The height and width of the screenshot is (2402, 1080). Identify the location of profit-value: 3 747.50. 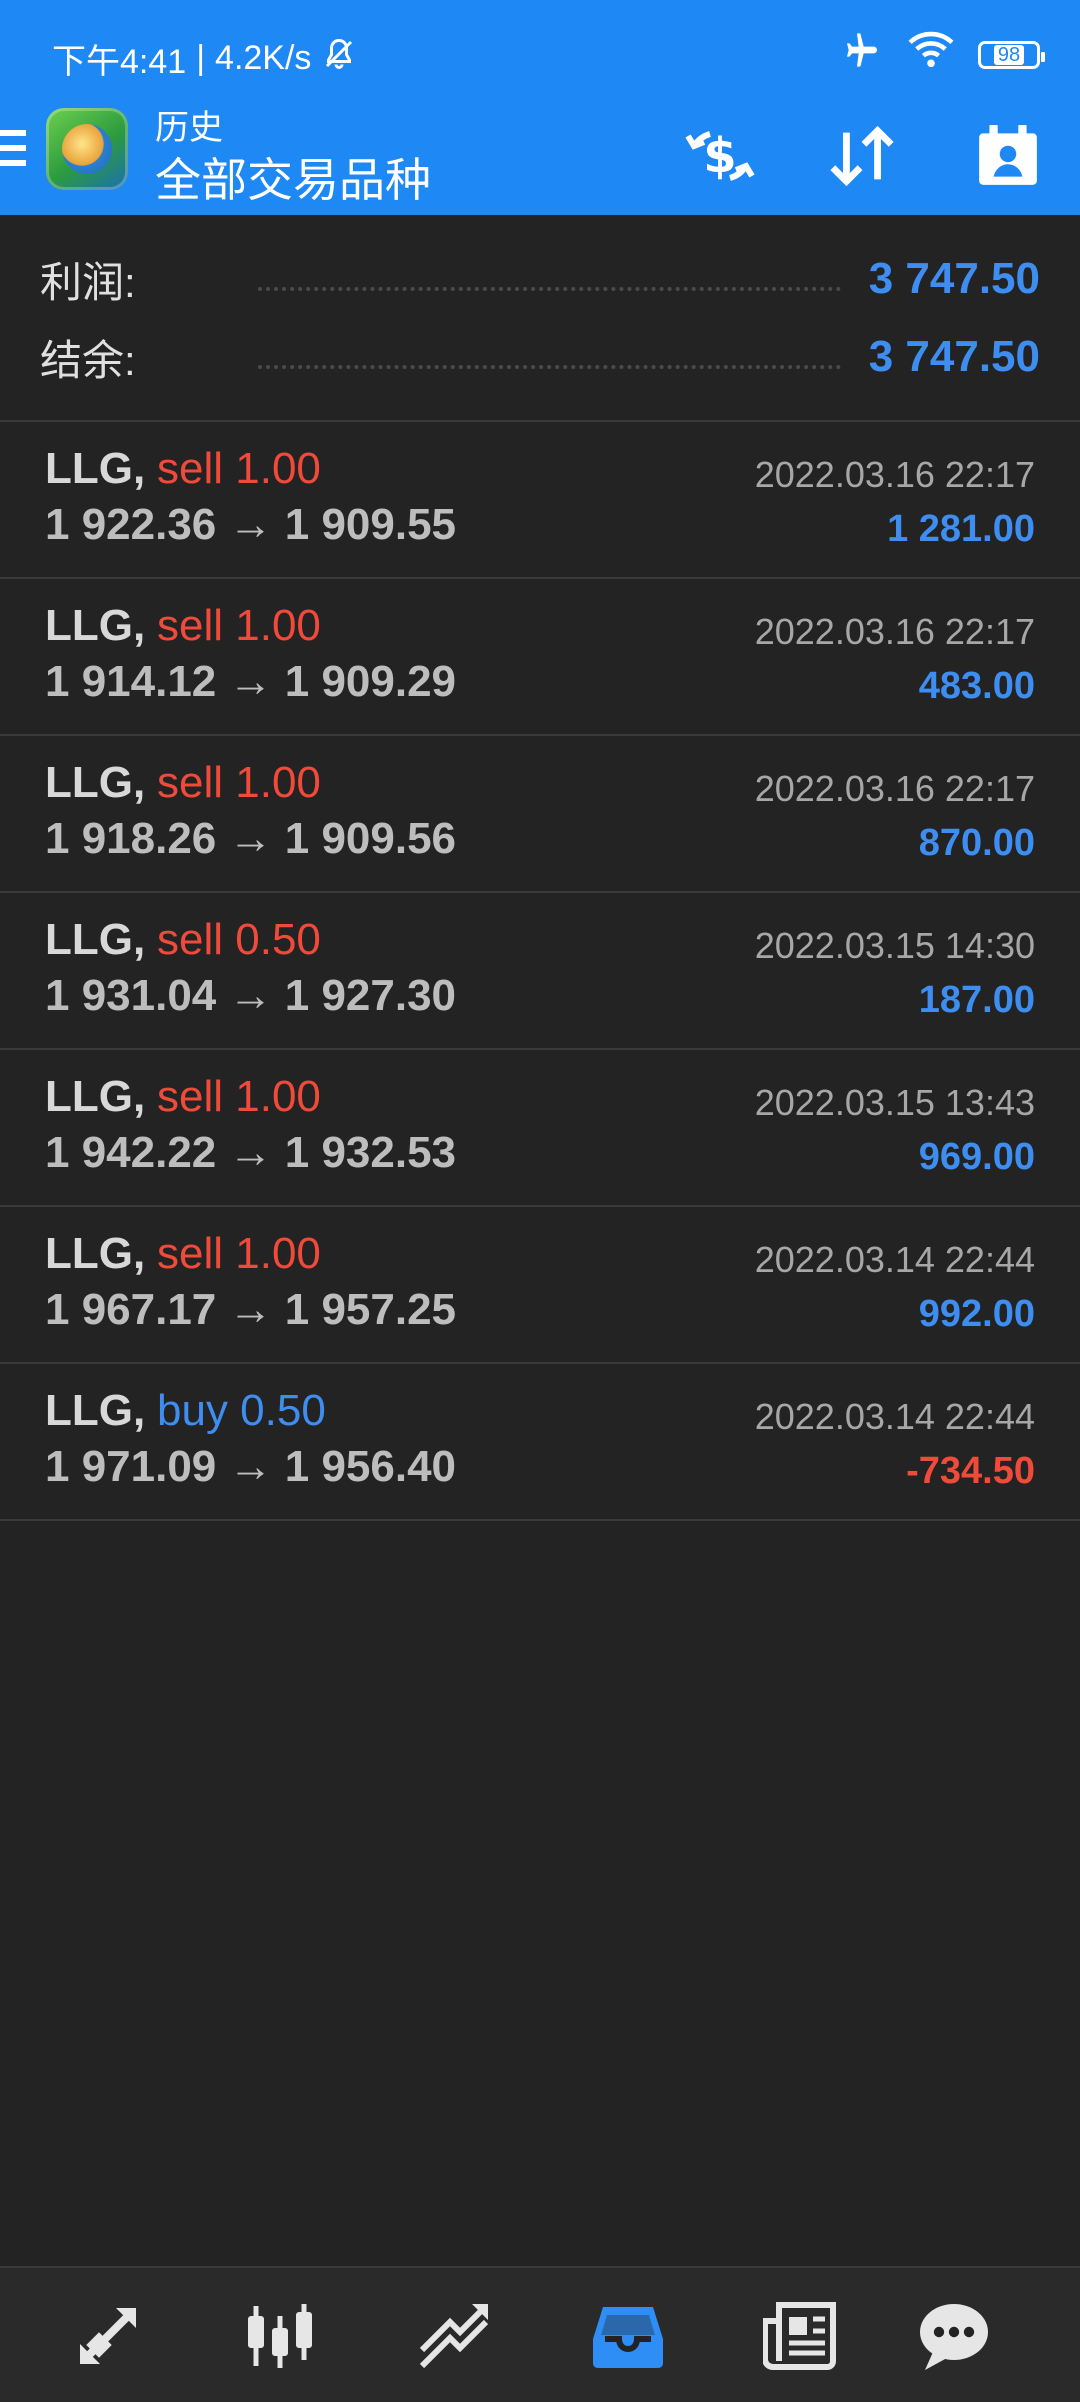
(954, 278).